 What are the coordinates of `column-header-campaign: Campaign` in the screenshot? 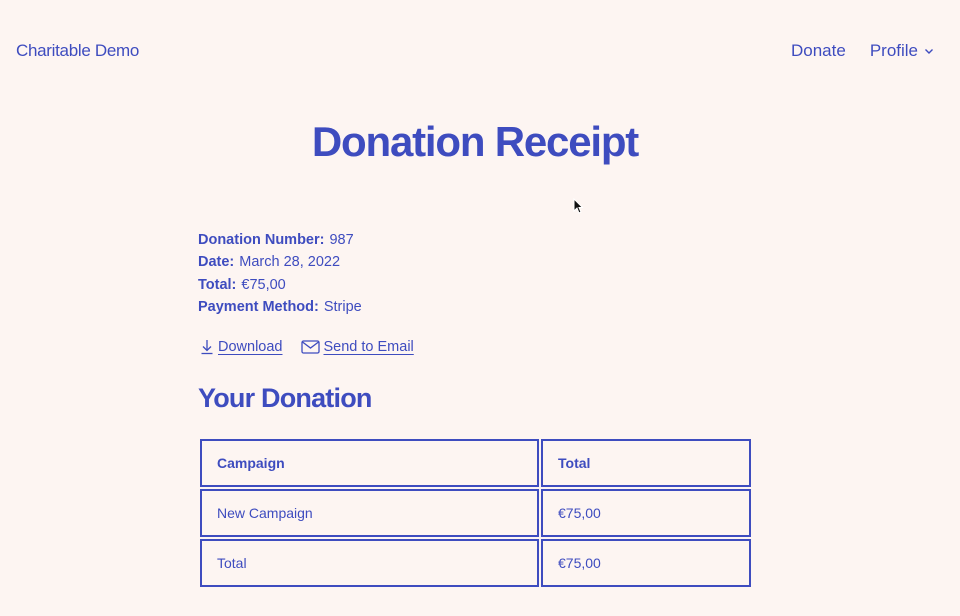 It's located at (369, 463).